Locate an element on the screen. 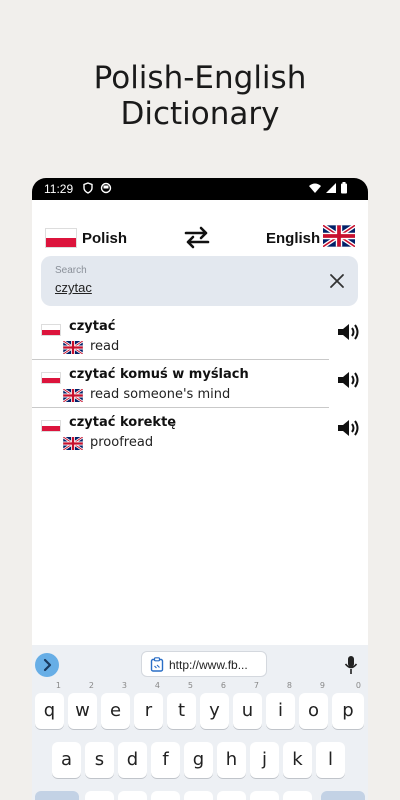 Image resolution: width=400 pixels, height=800 pixels. swap-languages-icon is located at coordinates (197, 237).